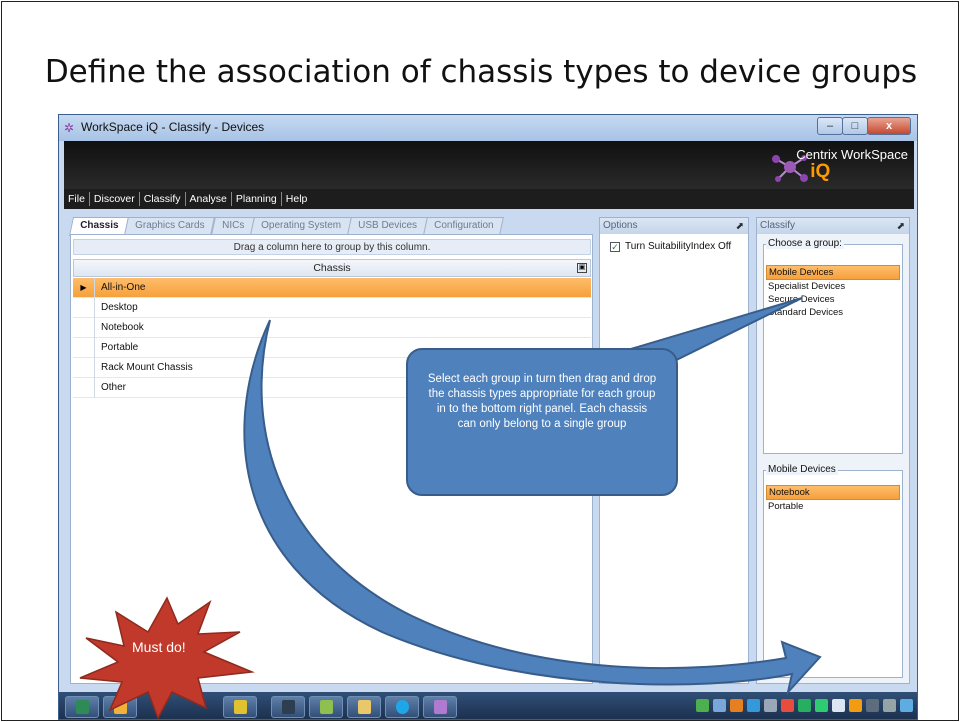 The image size is (960, 722). Describe the element at coordinates (159, 647) in the screenshot. I see `must-do-label: Must do!` at that location.